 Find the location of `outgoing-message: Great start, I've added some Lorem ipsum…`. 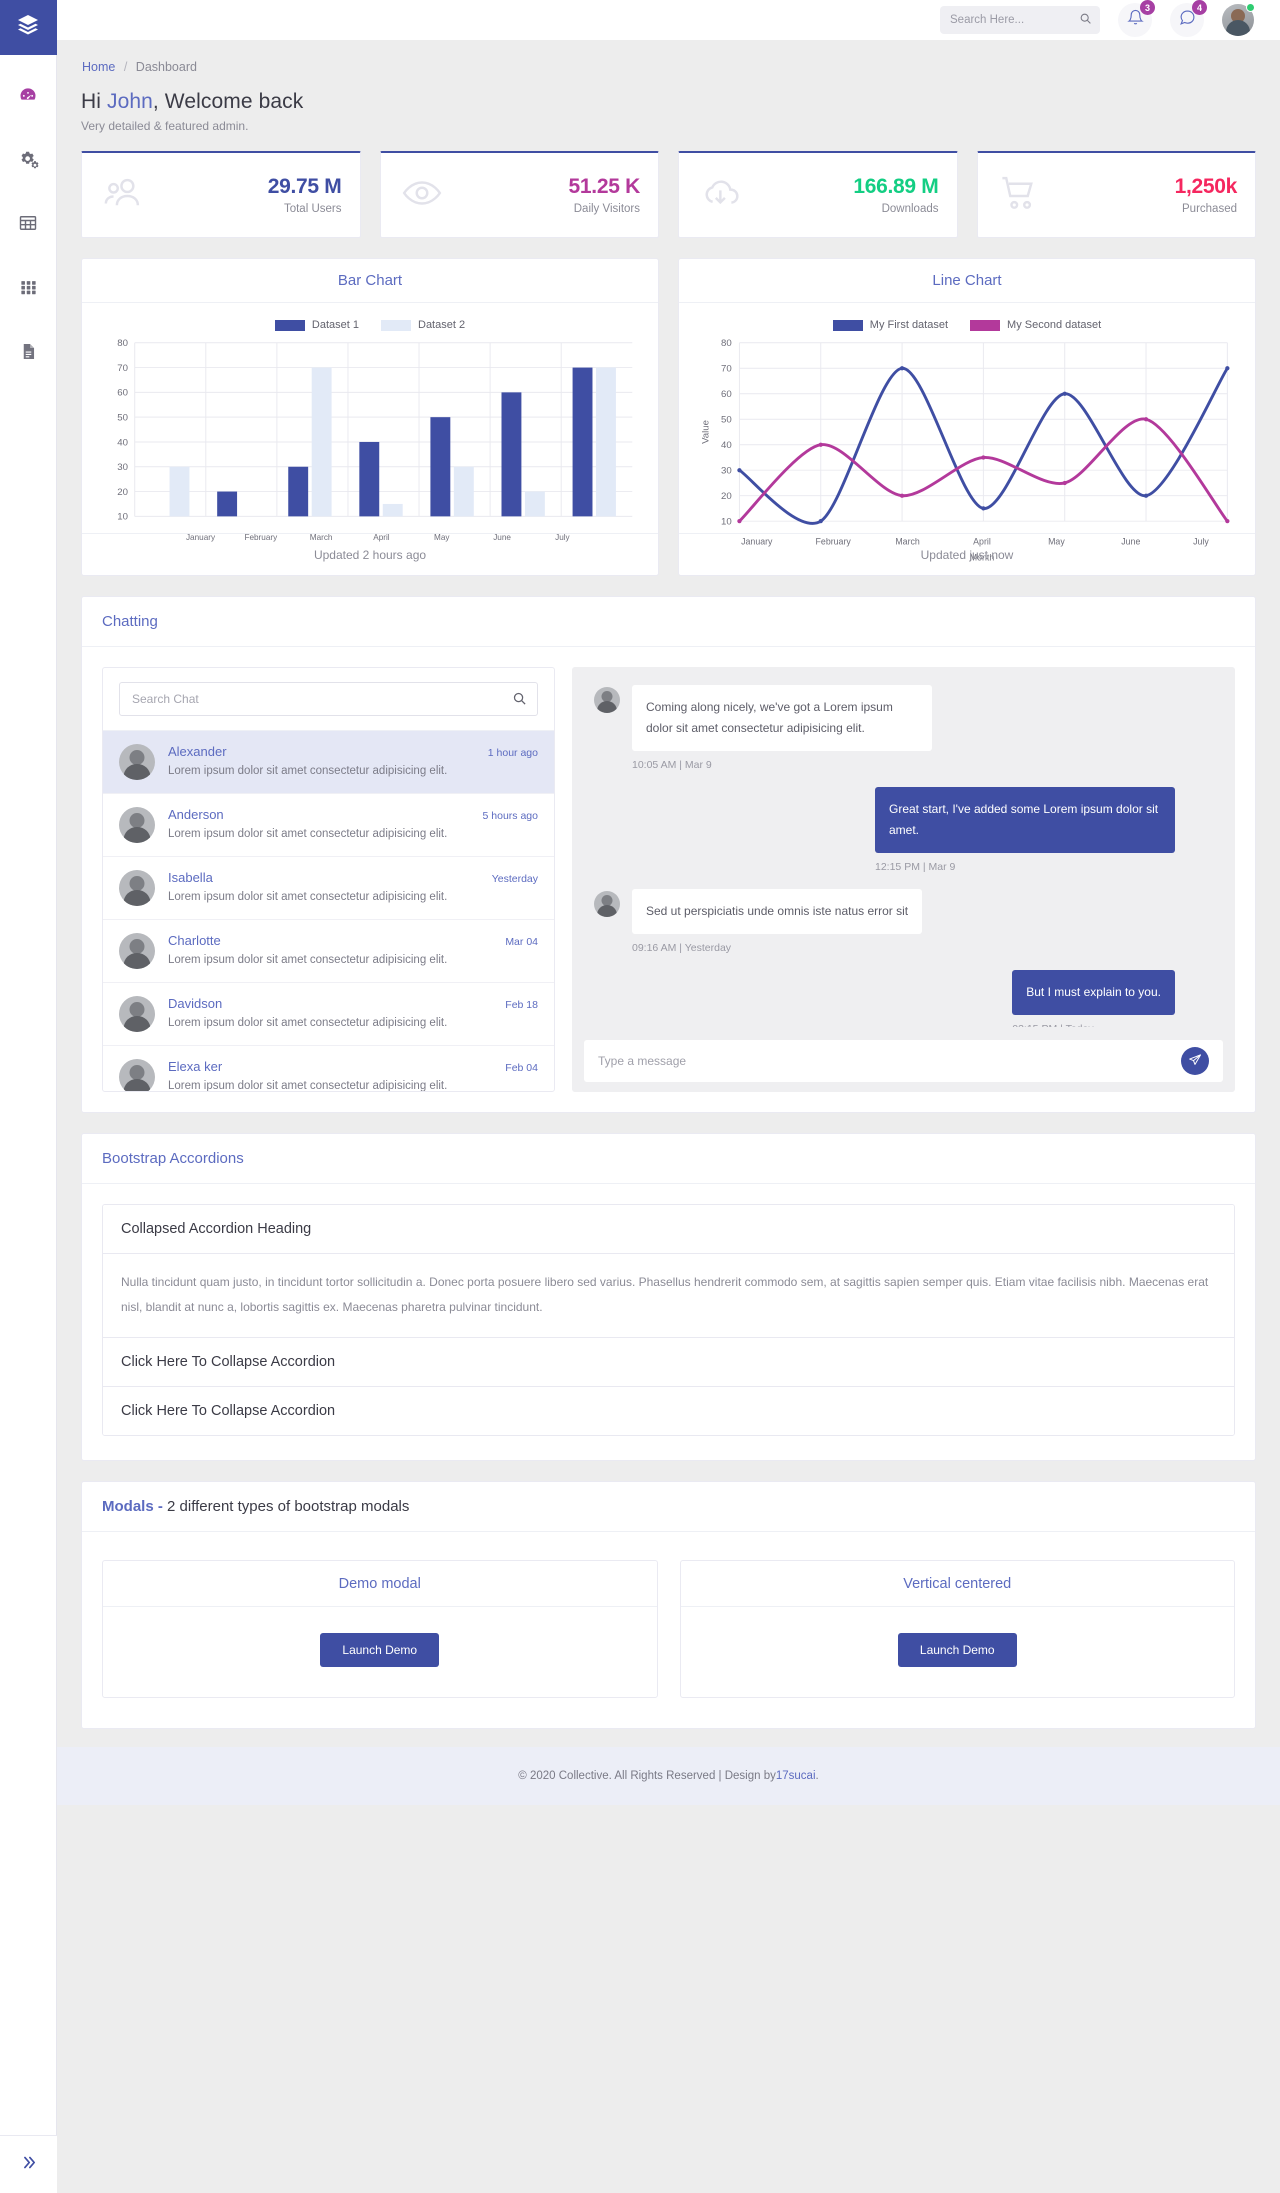

outgoing-message: Great start, I've added some Lorem ipsum… is located at coordinates (903, 830).